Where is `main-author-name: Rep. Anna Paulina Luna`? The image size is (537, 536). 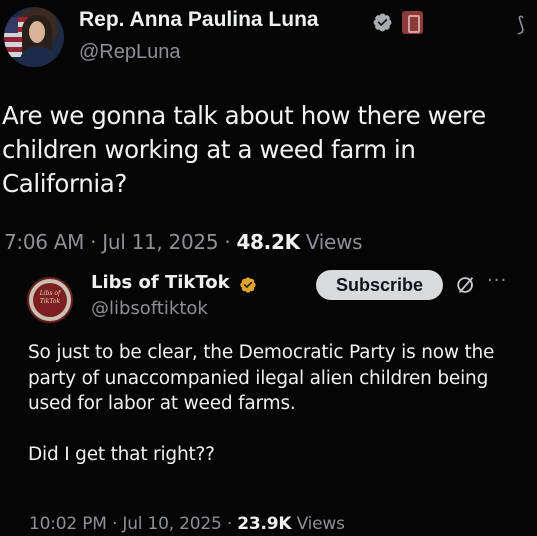
main-author-name: Rep. Anna Paulina Luna is located at coordinates (199, 20).